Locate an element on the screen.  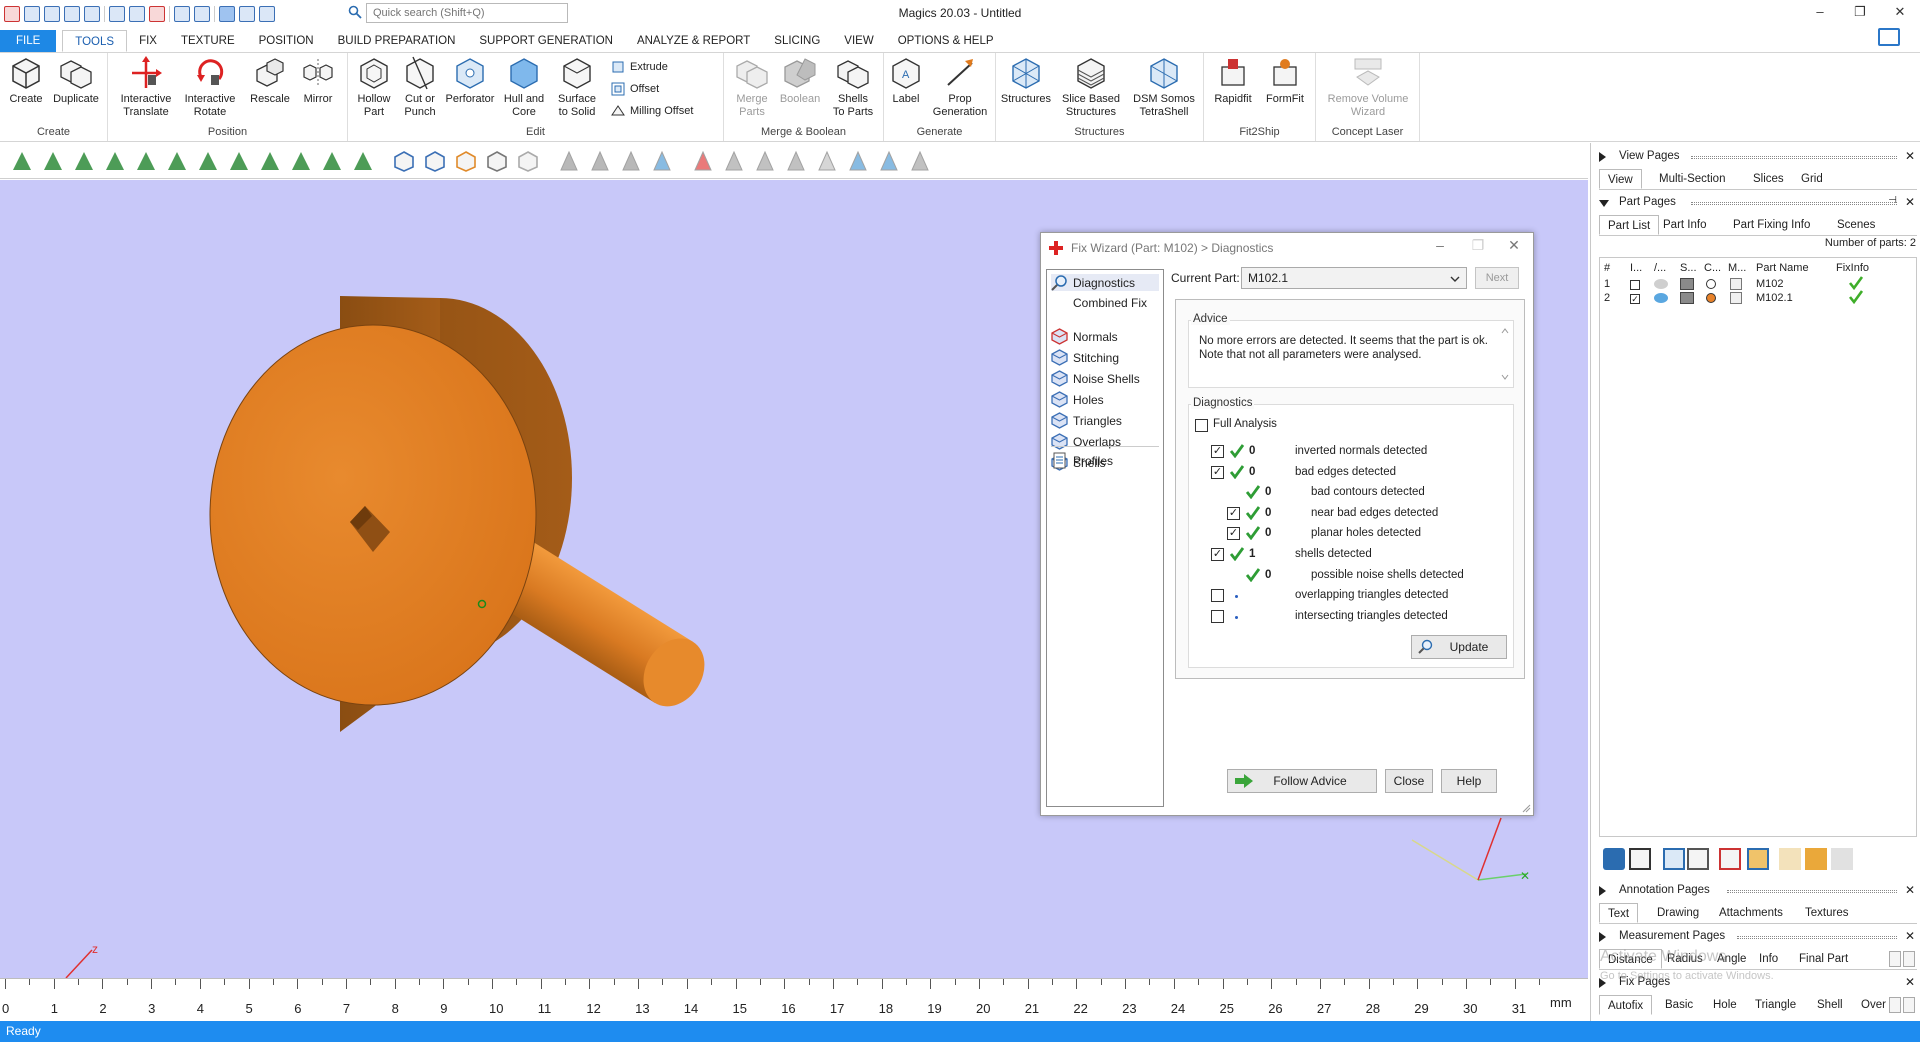
sphere-select-icon is located at coordinates (270, 161).